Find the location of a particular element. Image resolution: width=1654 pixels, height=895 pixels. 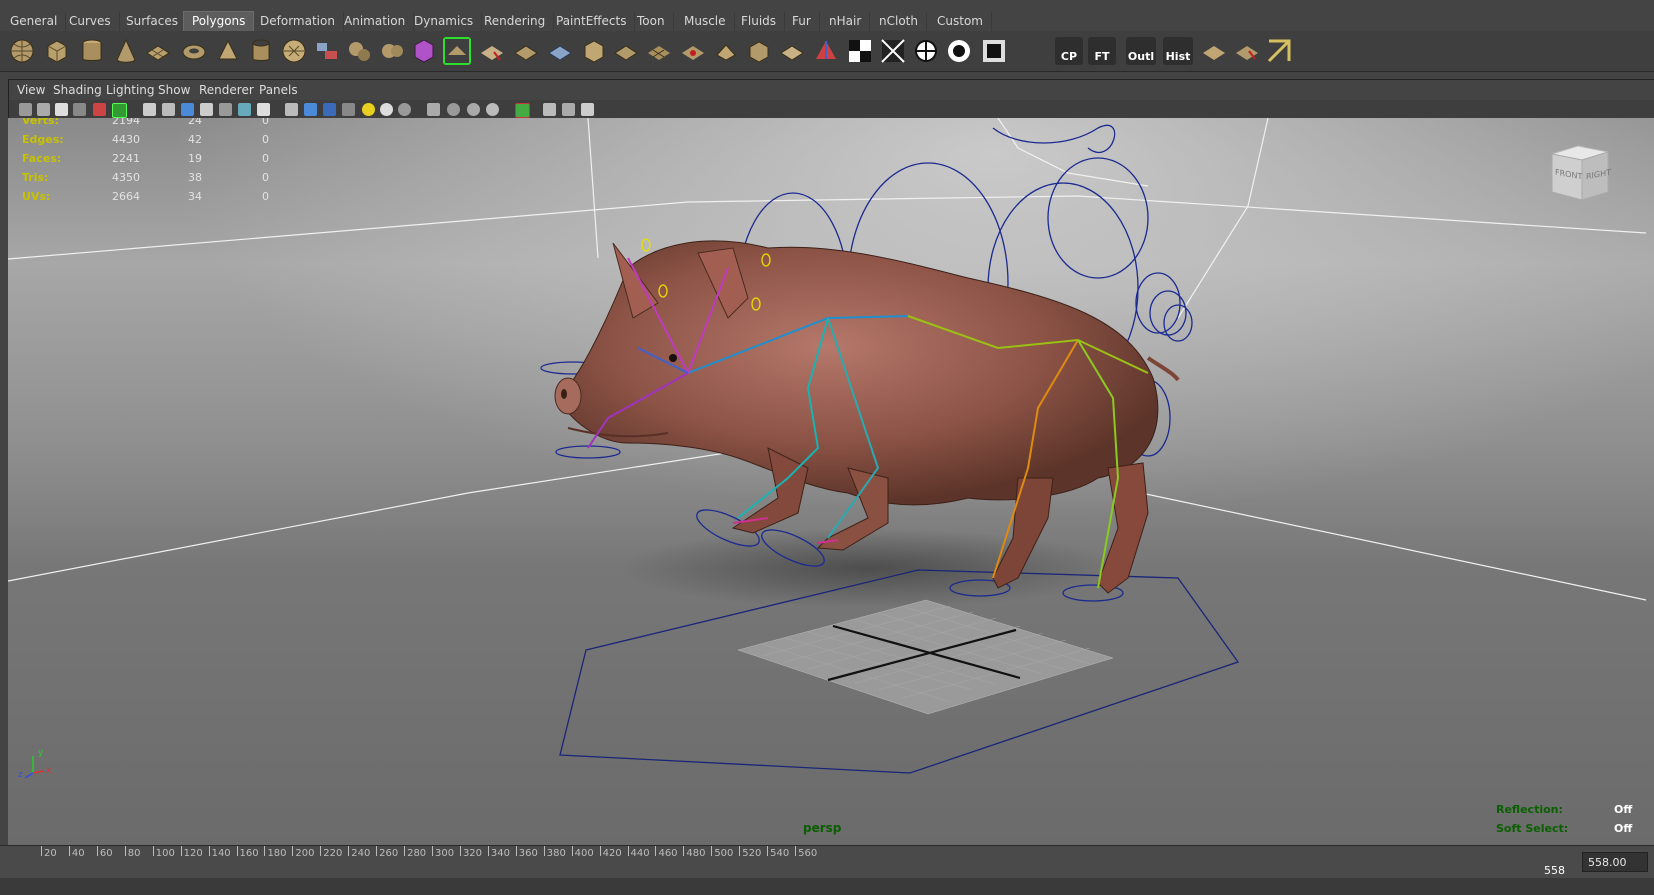

insert-edge-loop-icon is located at coordinates (594, 51).